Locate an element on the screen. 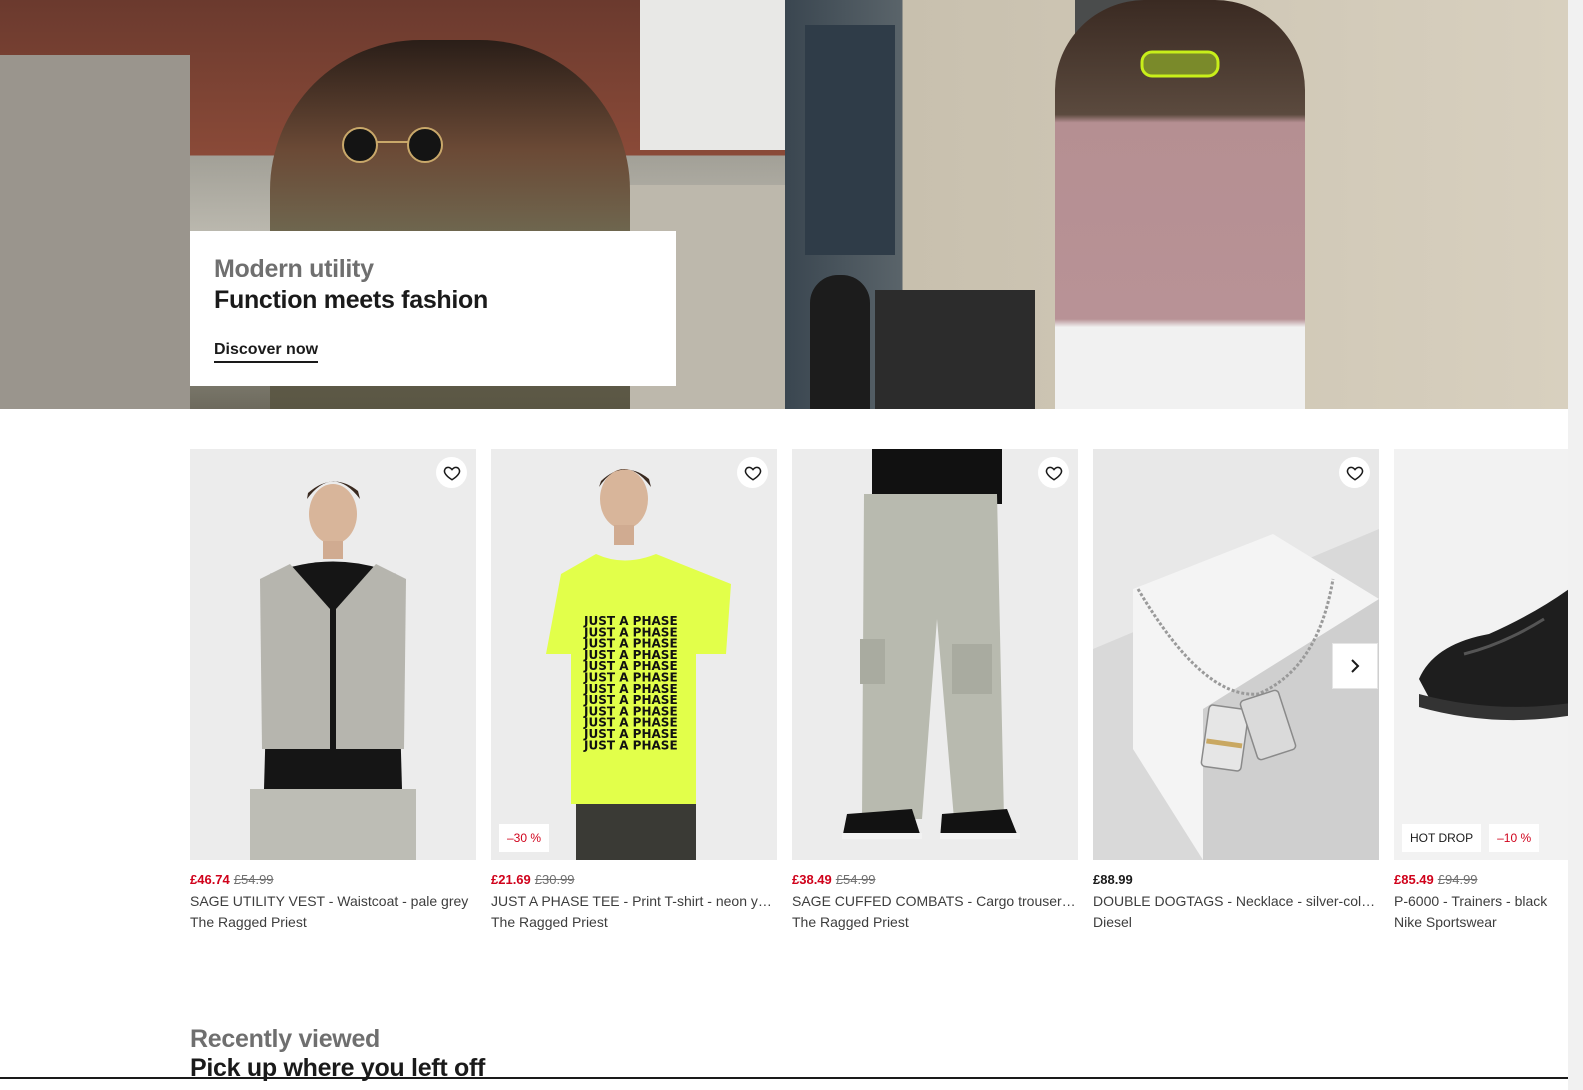 The width and height of the screenshot is (1583, 1090). badge-row: HOT DROP –10 % is located at coordinates (1471, 838).